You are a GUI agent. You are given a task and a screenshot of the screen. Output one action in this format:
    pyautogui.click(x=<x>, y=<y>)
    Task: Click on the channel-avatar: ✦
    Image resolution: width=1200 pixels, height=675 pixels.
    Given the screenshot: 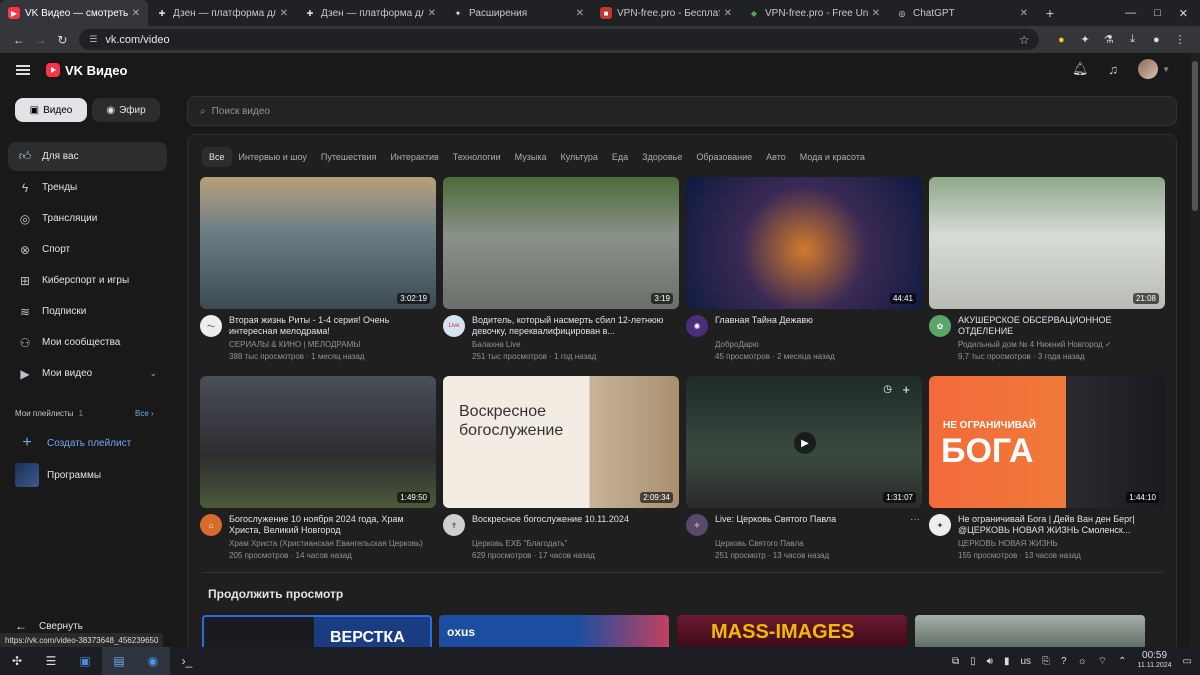 What is the action you would take?
    pyautogui.click(x=940, y=525)
    